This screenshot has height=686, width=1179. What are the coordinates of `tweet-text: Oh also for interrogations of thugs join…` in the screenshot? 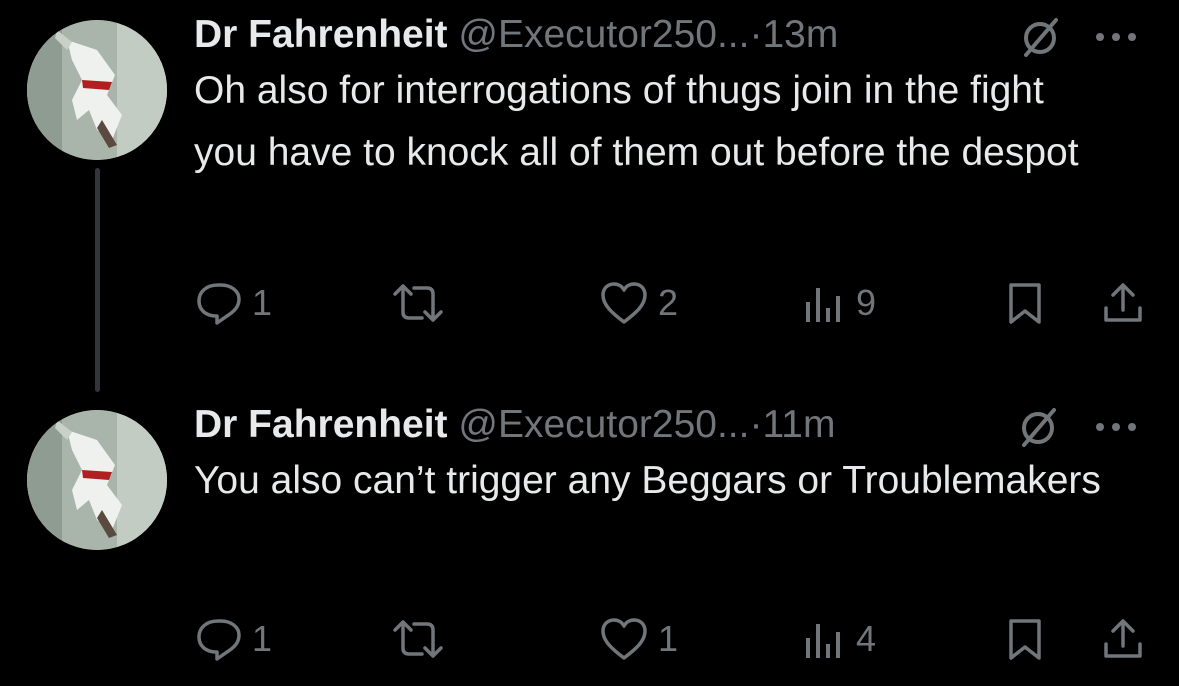 It's located at (636, 121).